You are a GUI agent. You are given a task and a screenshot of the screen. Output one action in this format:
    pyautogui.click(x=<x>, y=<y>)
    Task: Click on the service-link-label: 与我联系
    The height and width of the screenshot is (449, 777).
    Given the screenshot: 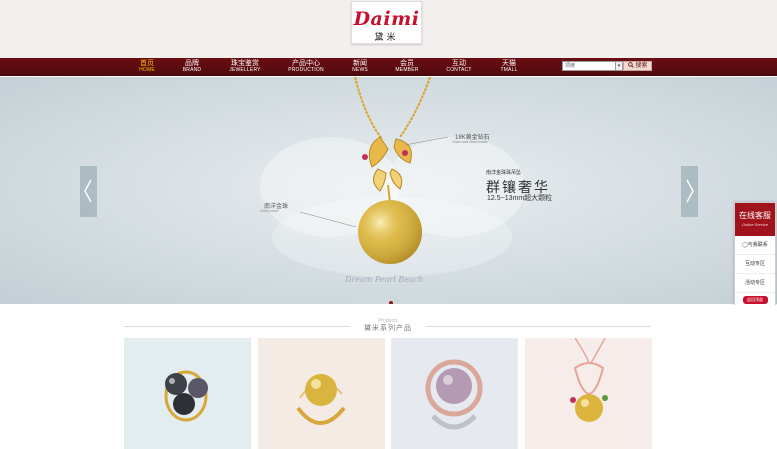 What is the action you would take?
    pyautogui.click(x=757, y=245)
    